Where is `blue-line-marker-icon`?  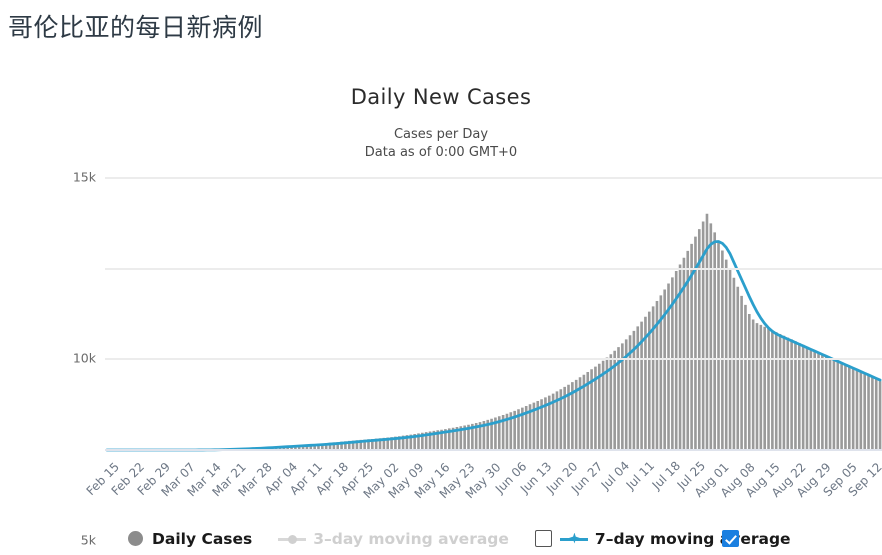
blue-line-marker-icon is located at coordinates (573, 539).